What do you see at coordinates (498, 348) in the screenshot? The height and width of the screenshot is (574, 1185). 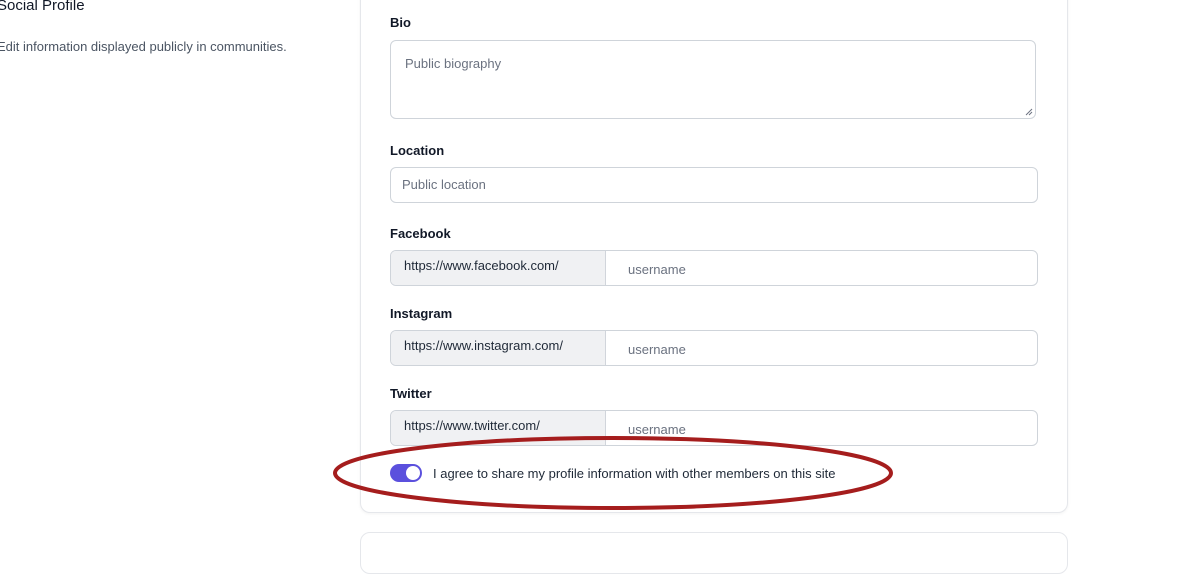 I see `instagram-url-prefix: https://www.instagram.com/` at bounding box center [498, 348].